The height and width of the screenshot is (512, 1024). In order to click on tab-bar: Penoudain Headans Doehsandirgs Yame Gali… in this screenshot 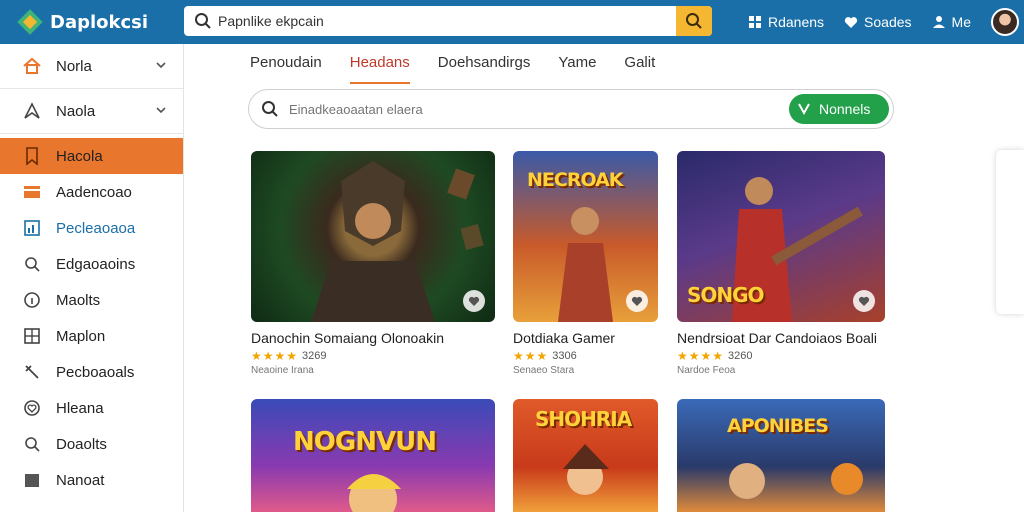, I will do `click(452, 69)`.